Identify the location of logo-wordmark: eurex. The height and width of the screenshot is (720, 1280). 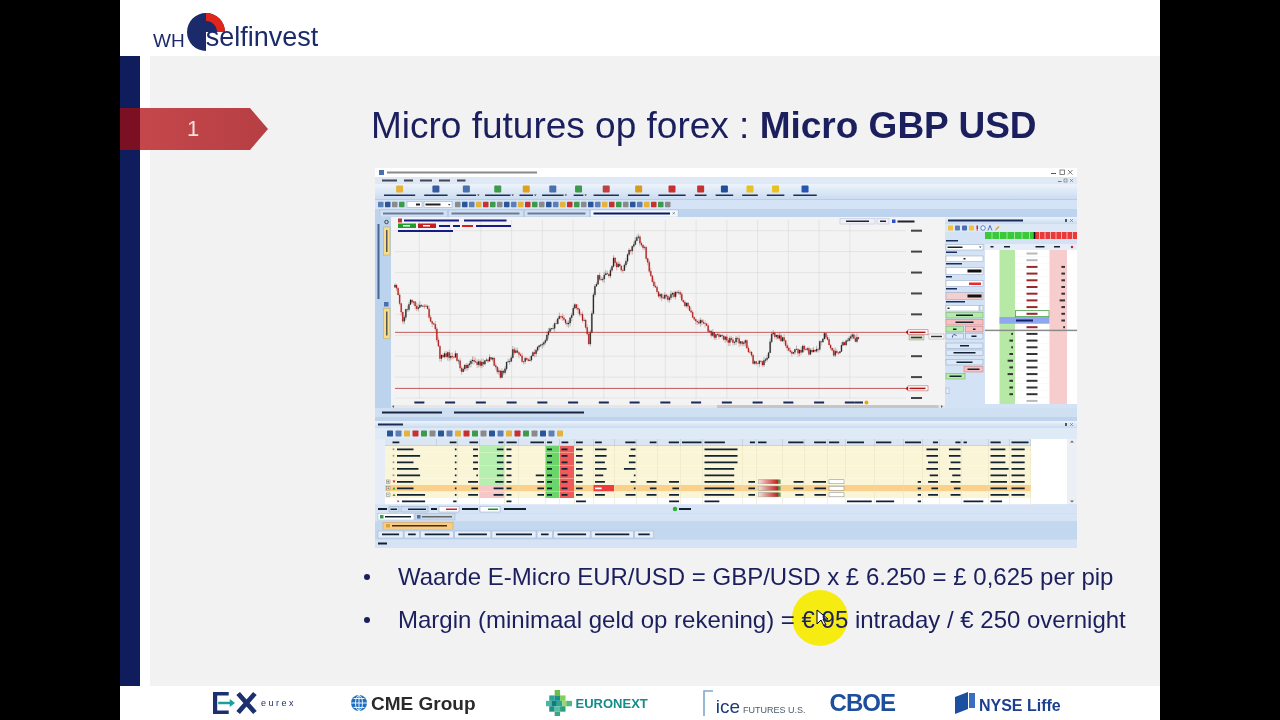
(278, 703).